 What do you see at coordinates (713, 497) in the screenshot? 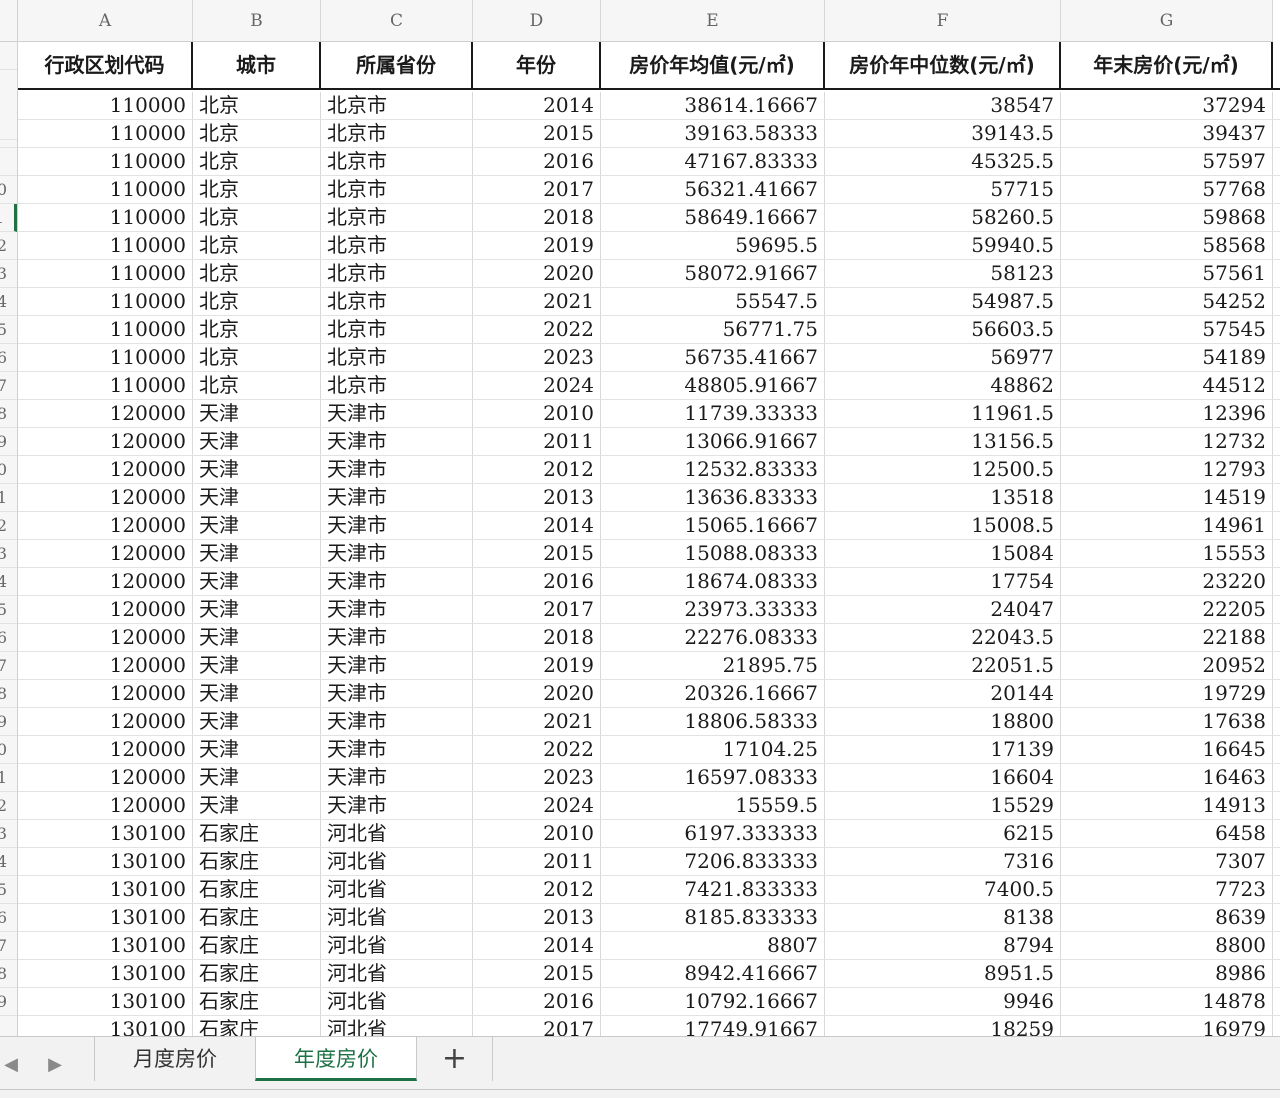
I see `table-cell: 13636.83333` at bounding box center [713, 497].